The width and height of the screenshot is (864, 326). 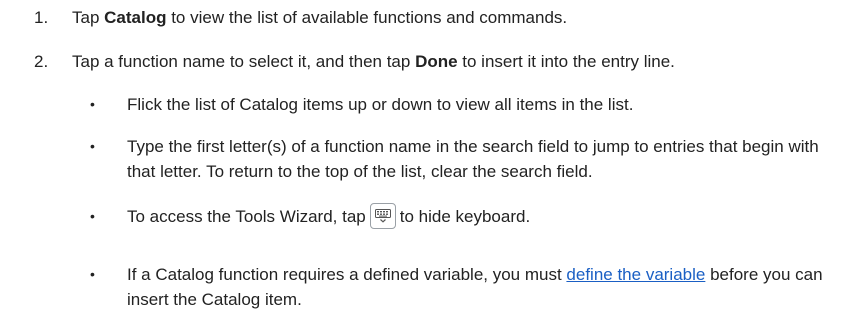 I want to click on hide-keyboard-icon, so click(x=382, y=215).